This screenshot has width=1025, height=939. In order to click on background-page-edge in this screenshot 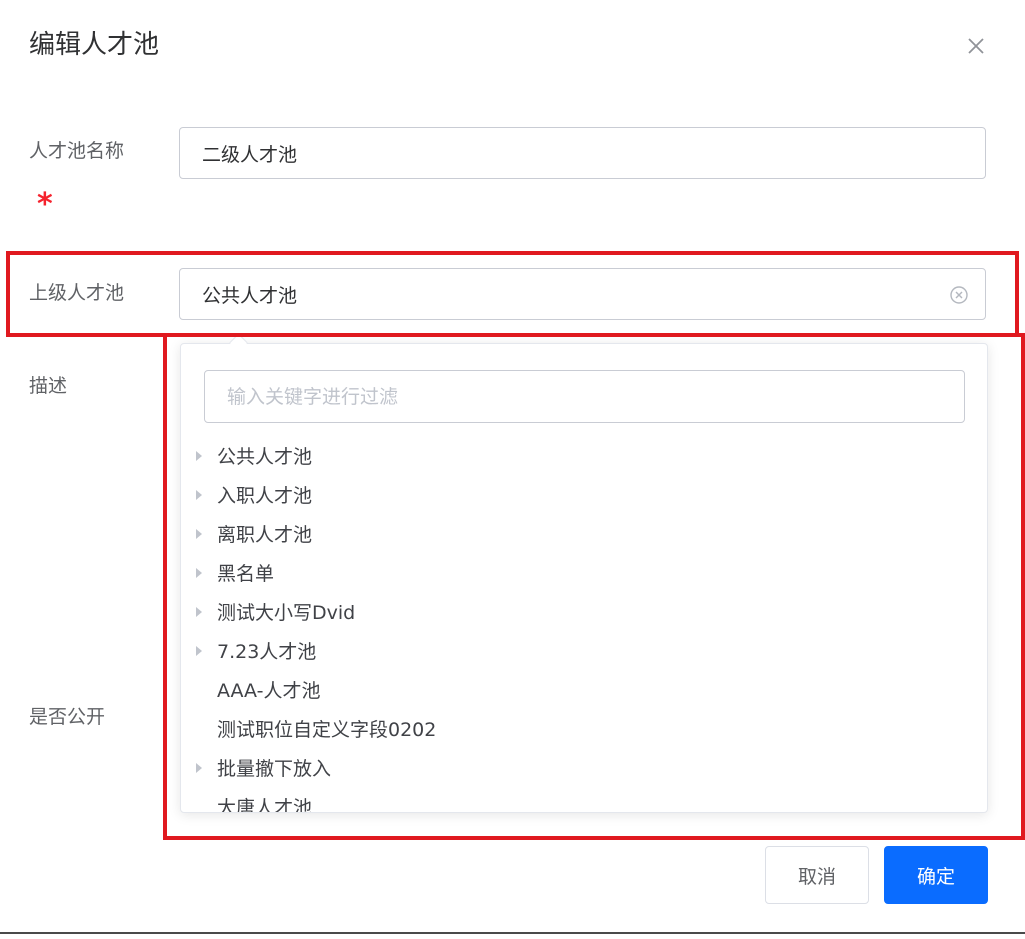, I will do `click(512, 935)`.